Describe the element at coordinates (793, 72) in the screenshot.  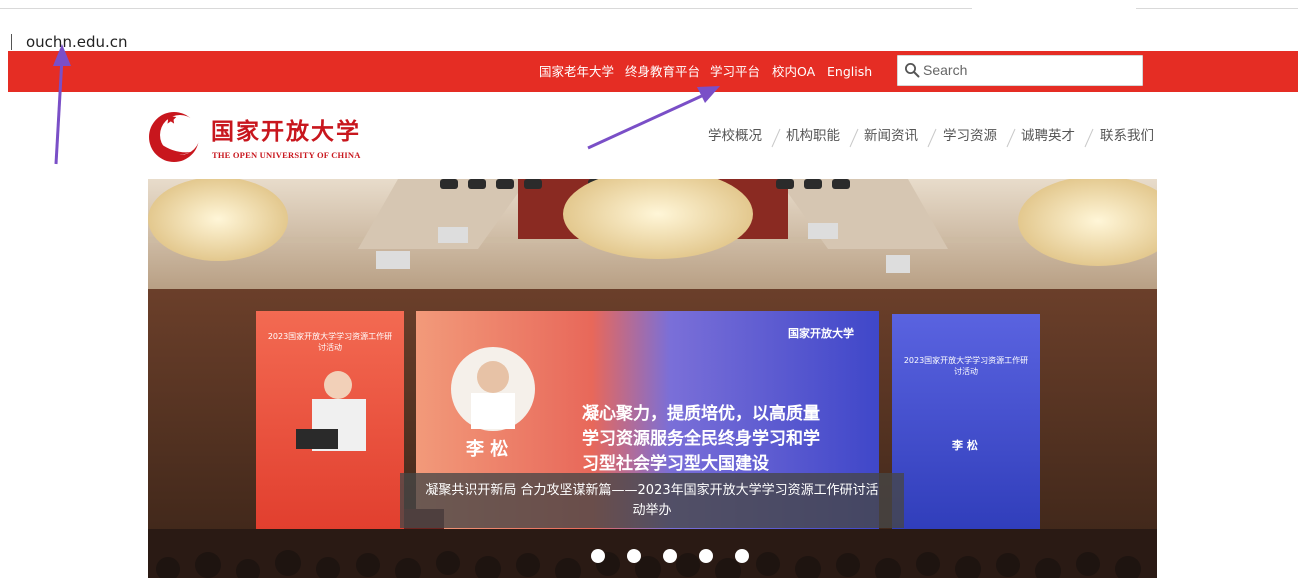
I see `util-link-oa: 校内OA` at that location.